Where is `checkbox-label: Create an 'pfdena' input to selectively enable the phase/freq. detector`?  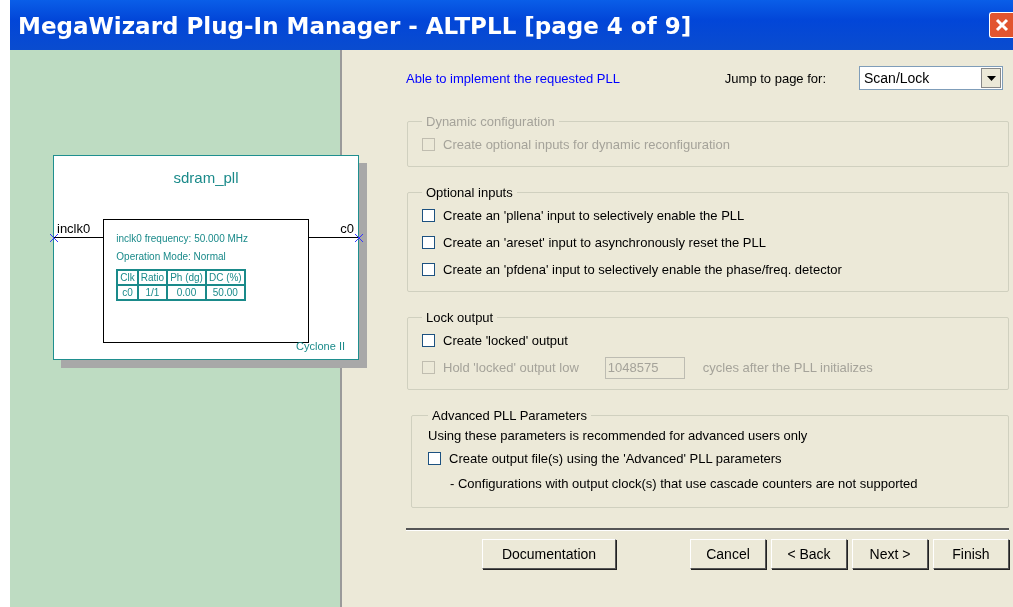 checkbox-label: Create an 'pfdena' input to selectively enable the phase/freq. detector is located at coordinates (642, 269).